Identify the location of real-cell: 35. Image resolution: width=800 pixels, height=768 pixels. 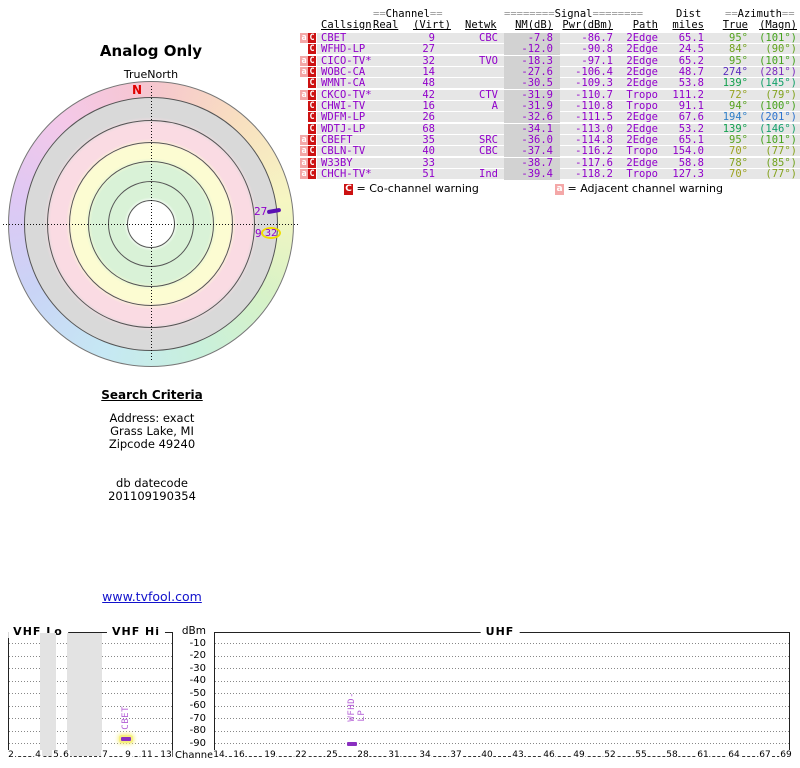
(428, 140).